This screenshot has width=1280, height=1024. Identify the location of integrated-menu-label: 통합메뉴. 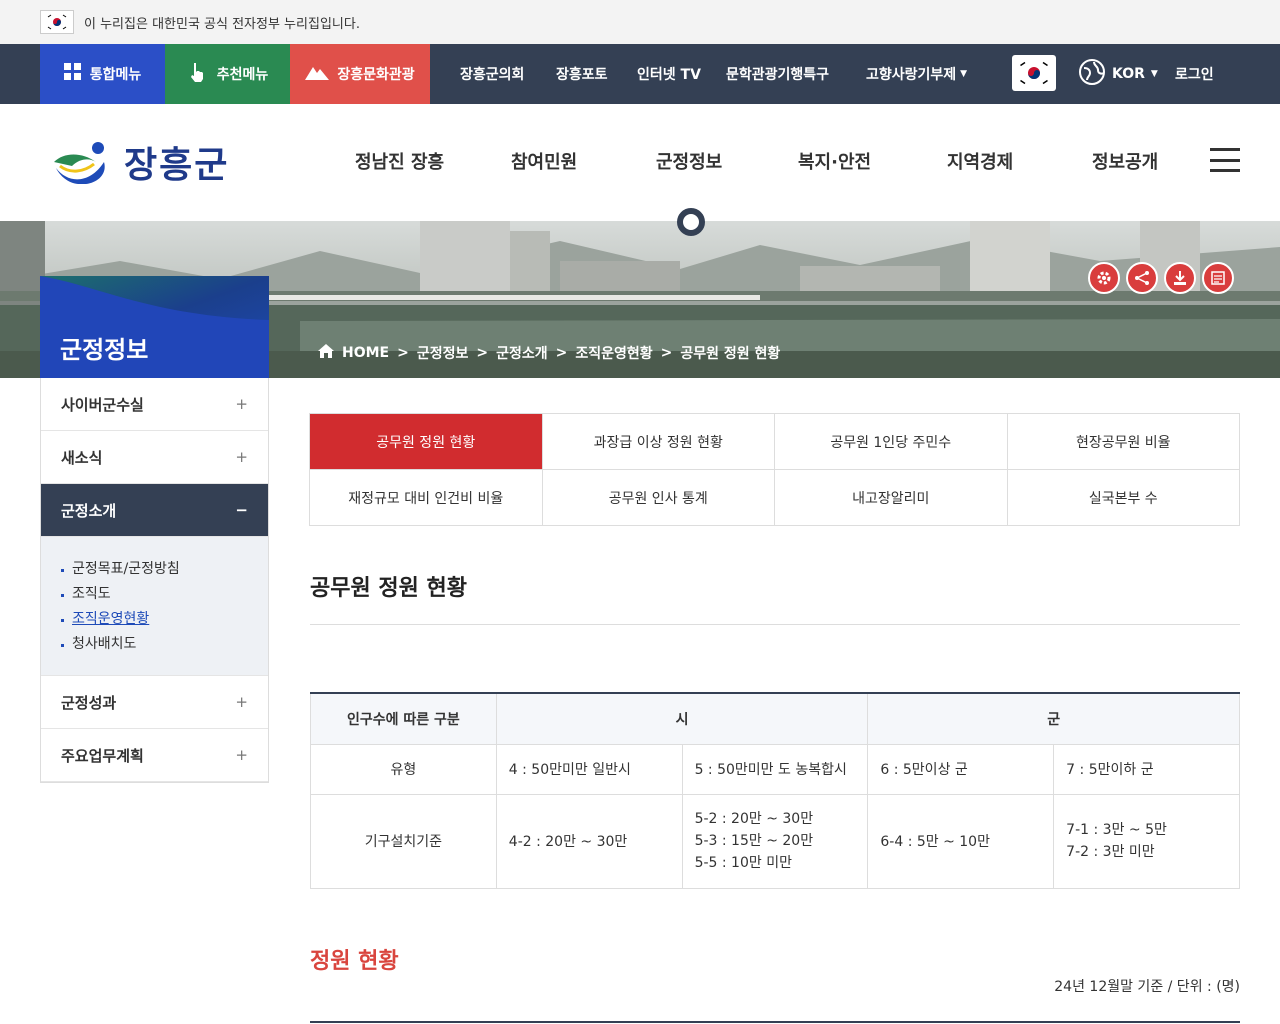
(115, 75).